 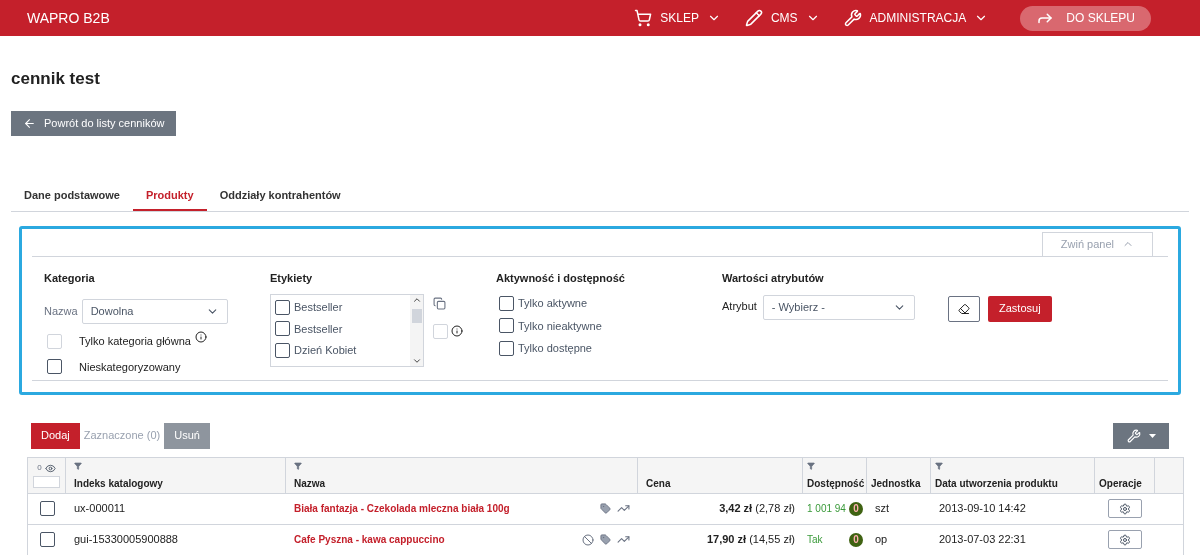 What do you see at coordinates (677, 18) in the screenshot?
I see `nav-menu: SKLEP` at bounding box center [677, 18].